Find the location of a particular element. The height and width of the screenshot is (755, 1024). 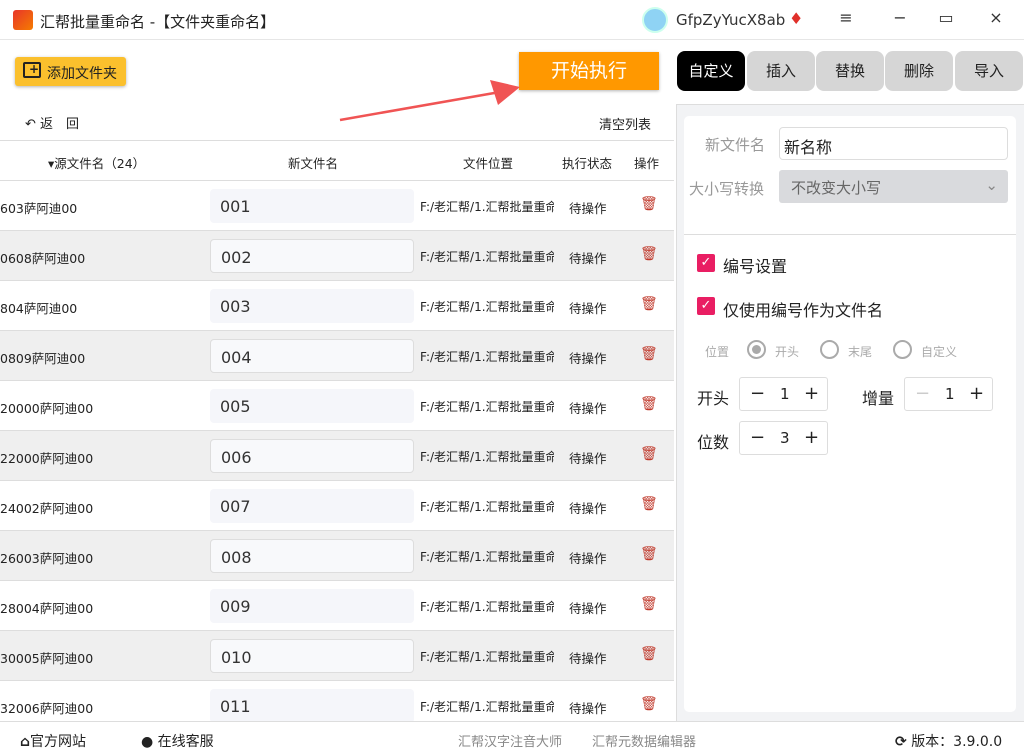

divider is located at coordinates (850, 234).